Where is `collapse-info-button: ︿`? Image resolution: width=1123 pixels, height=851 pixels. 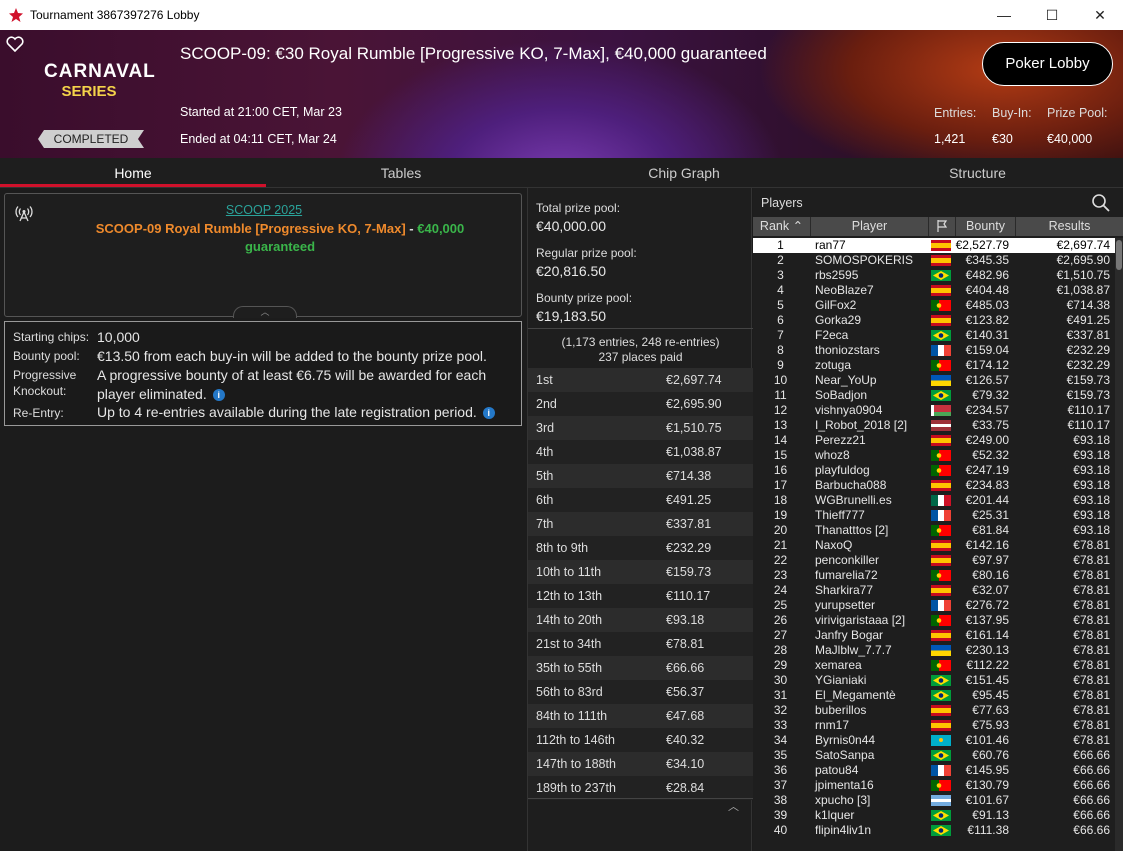
collapse-info-button: ︿ is located at coordinates (265, 312).